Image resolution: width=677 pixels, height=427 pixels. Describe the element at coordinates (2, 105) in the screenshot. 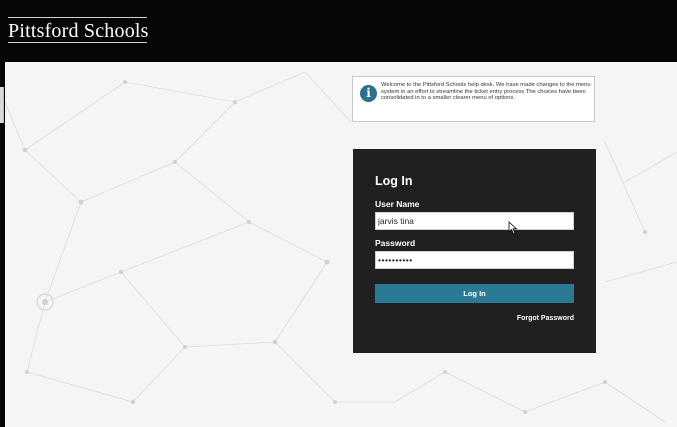

I see `side-drawer-tab` at that location.